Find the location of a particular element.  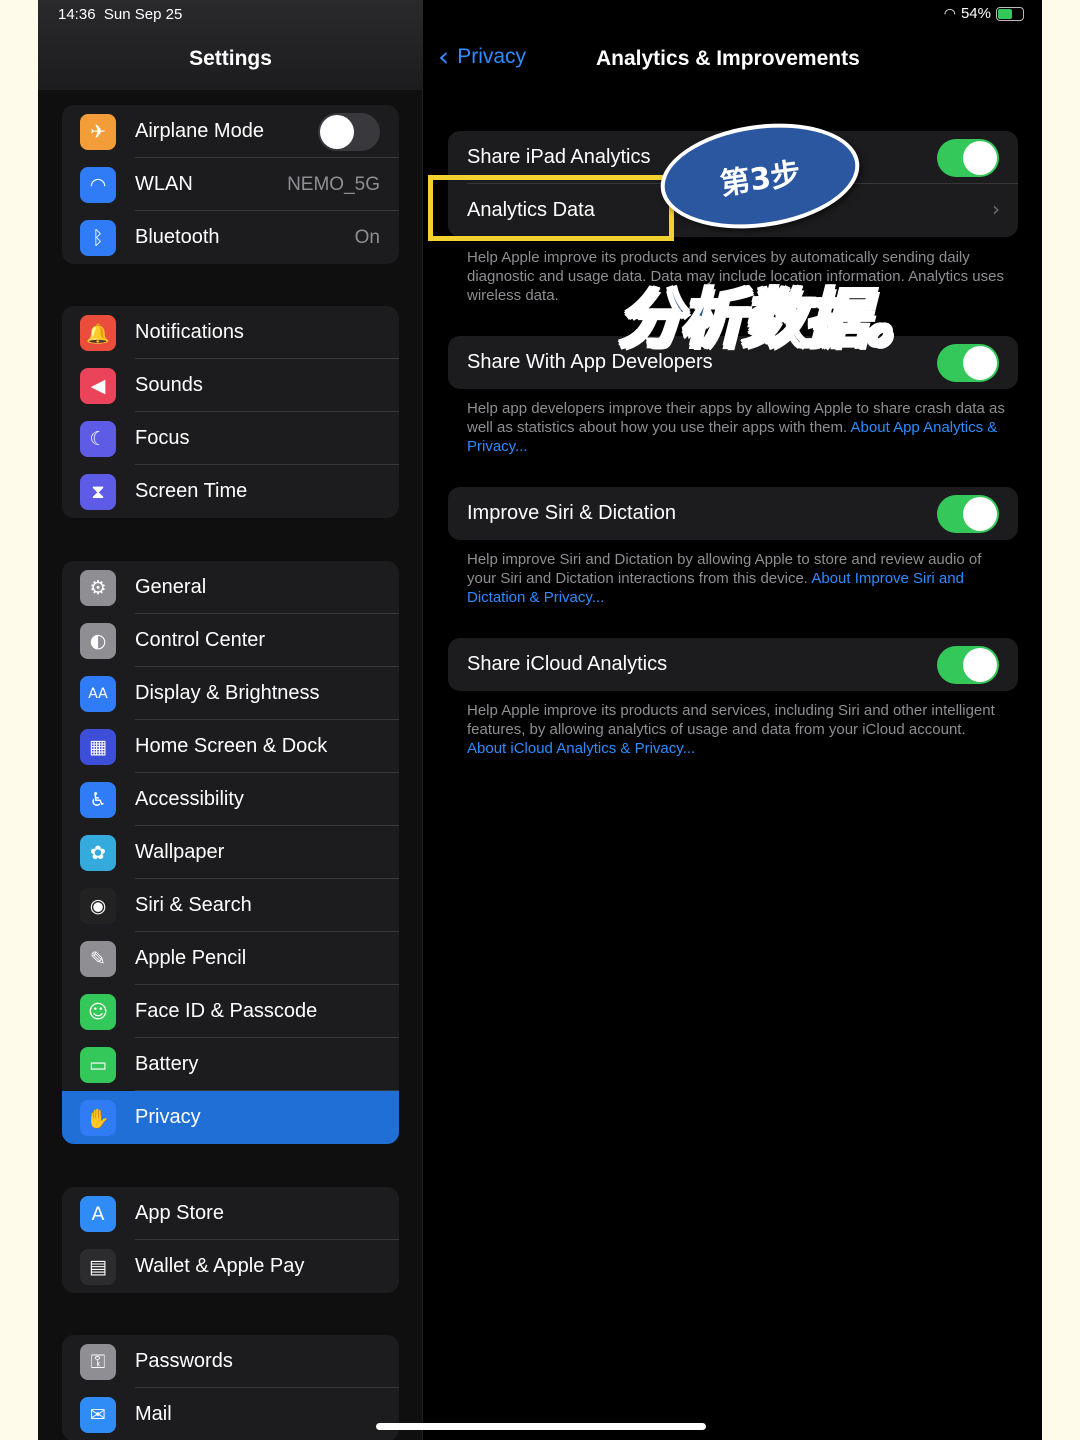

sidebar-item-label: Airplane Mode is located at coordinates (199, 131).